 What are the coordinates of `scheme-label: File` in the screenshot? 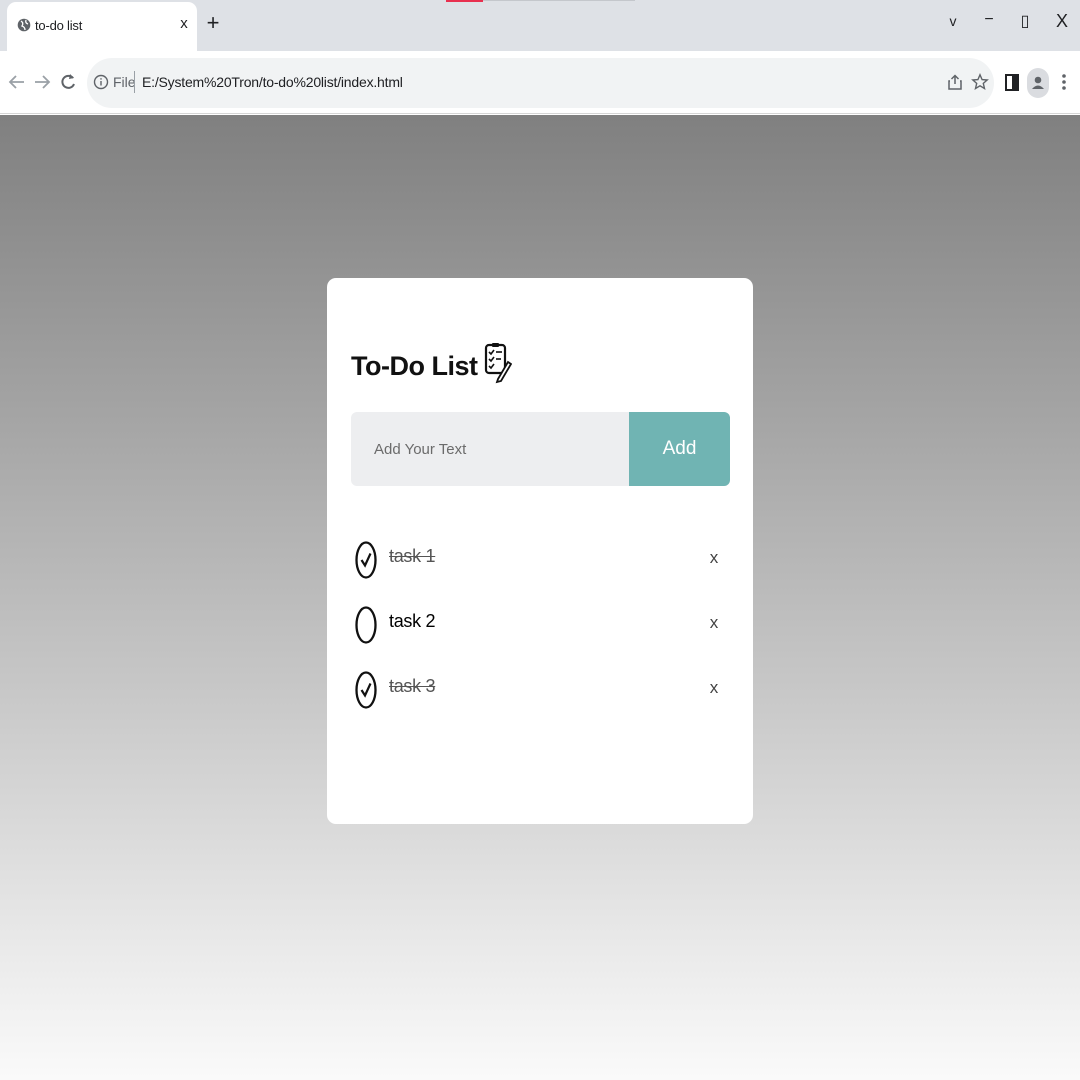 It's located at (124, 82).